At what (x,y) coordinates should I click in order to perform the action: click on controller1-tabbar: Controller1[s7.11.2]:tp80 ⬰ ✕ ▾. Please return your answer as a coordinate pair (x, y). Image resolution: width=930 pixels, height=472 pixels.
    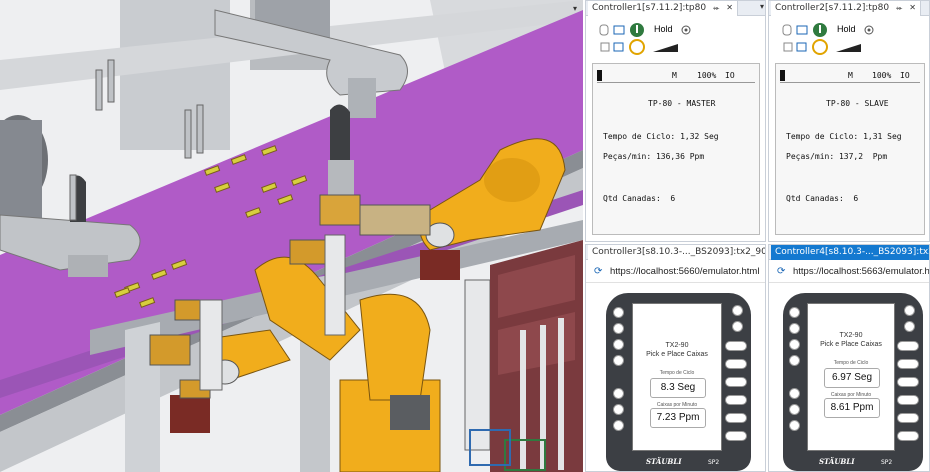
    Looking at the image, I should click on (675, 8).